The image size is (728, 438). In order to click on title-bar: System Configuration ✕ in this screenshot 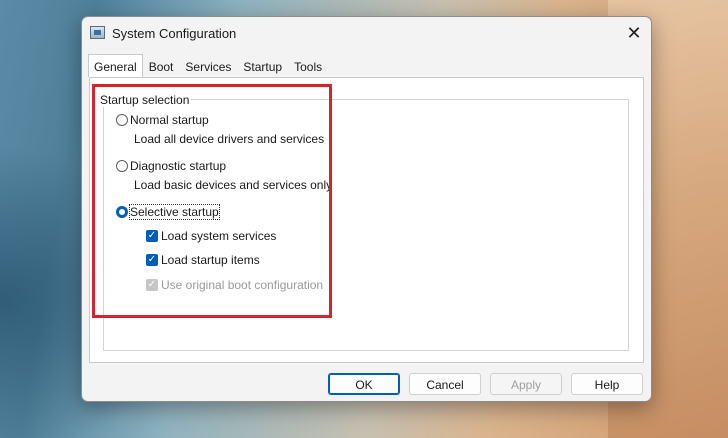, I will do `click(366, 34)`.